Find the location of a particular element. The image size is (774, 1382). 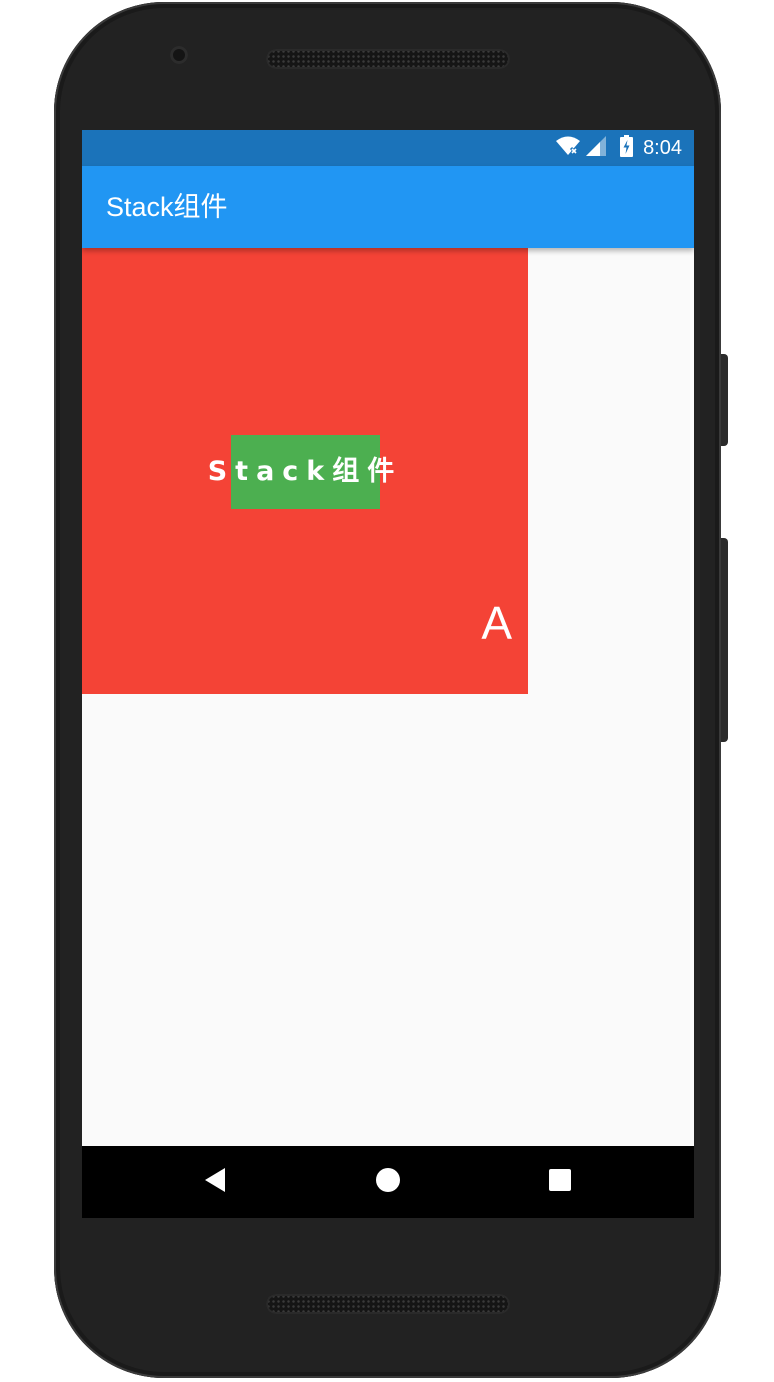

navigation-bar is located at coordinates (388, 1182).